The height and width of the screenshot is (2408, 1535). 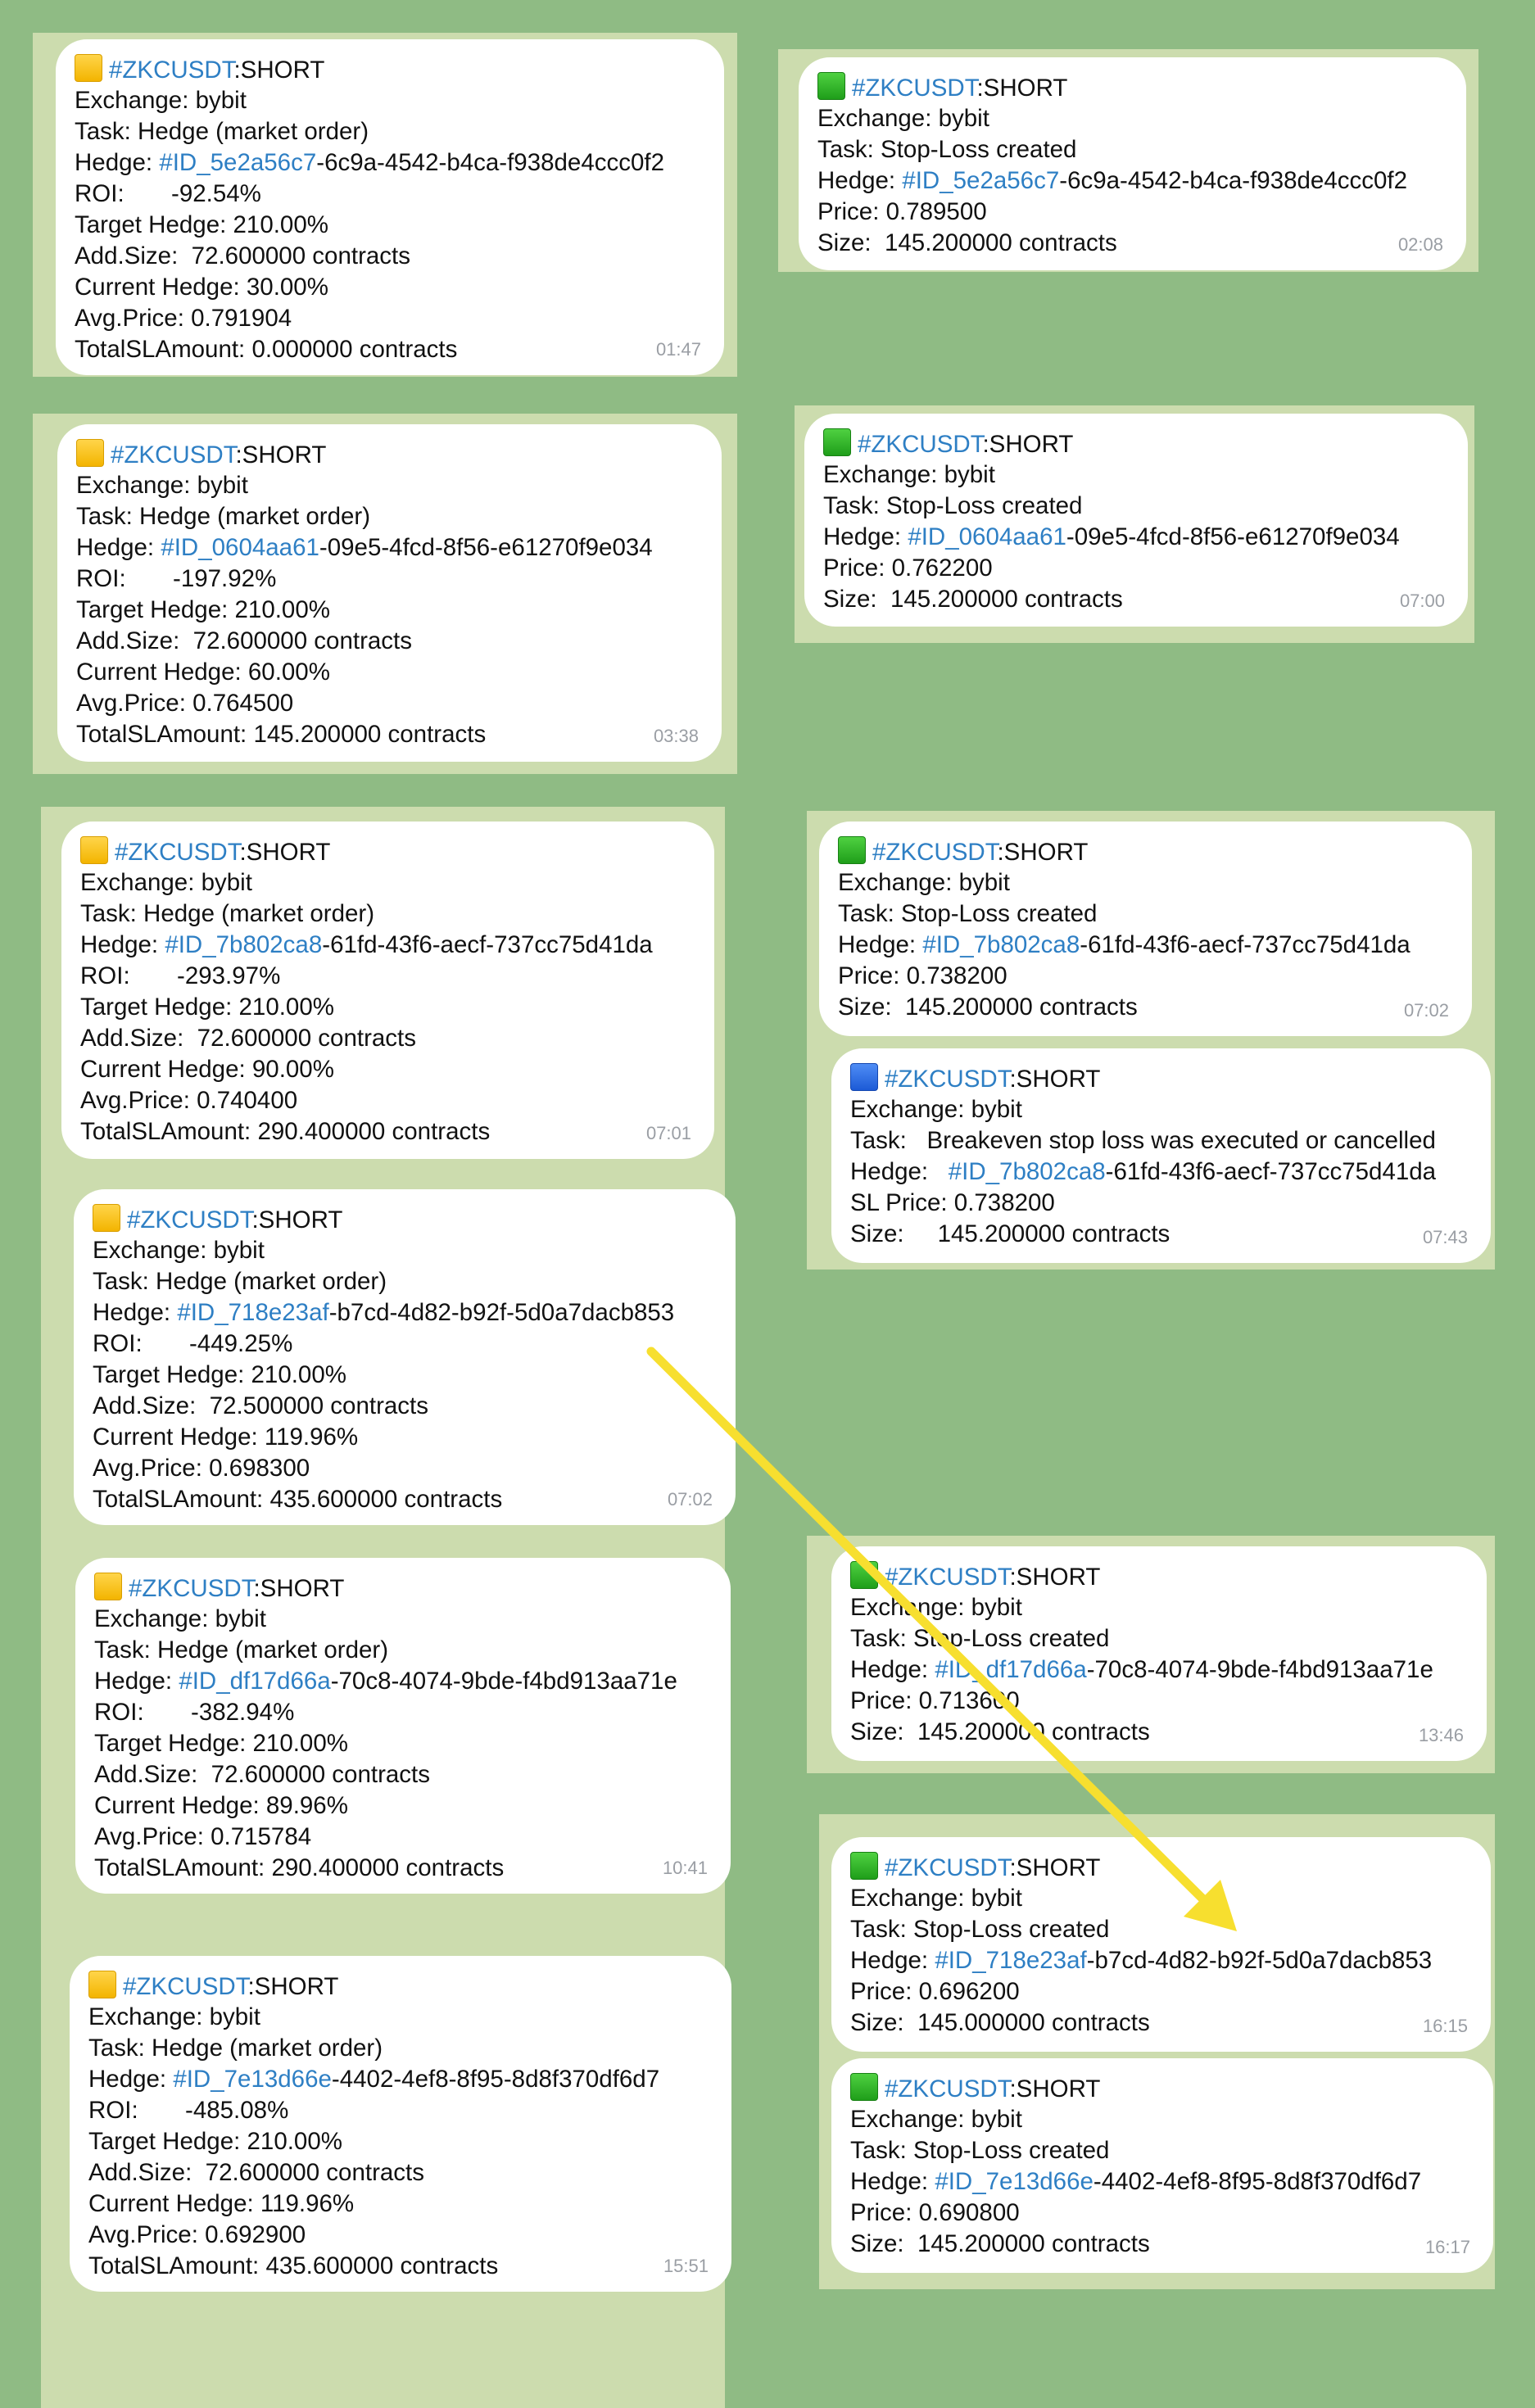 What do you see at coordinates (201, 287) in the screenshot?
I see `message-line: Current Hedge: 30.00%` at bounding box center [201, 287].